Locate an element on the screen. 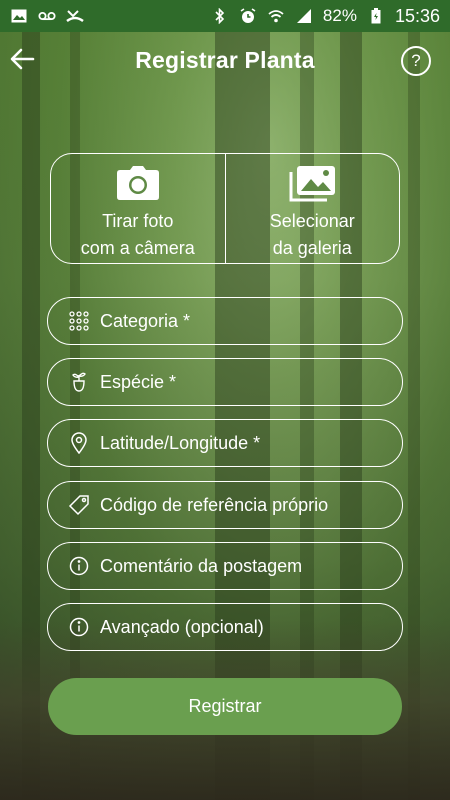 This screenshot has height=800, width=450. register-label: Registrar is located at coordinates (225, 706).